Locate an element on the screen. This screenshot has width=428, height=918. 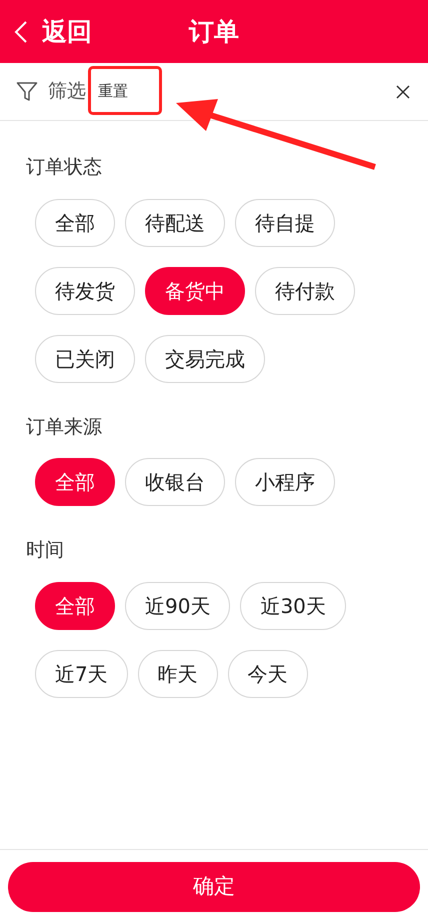
filter-option: 备货中 is located at coordinates (195, 290).